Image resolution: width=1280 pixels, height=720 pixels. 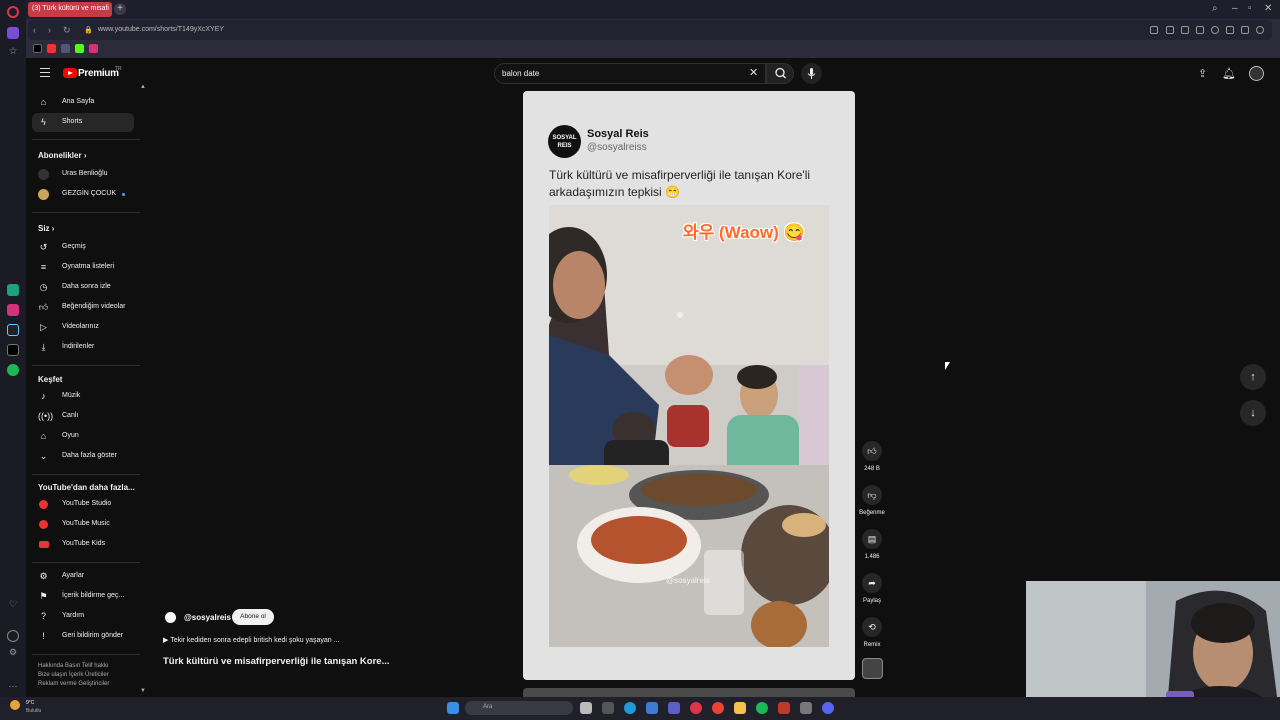 I want to click on instagram-icon, so click(x=13, y=310).